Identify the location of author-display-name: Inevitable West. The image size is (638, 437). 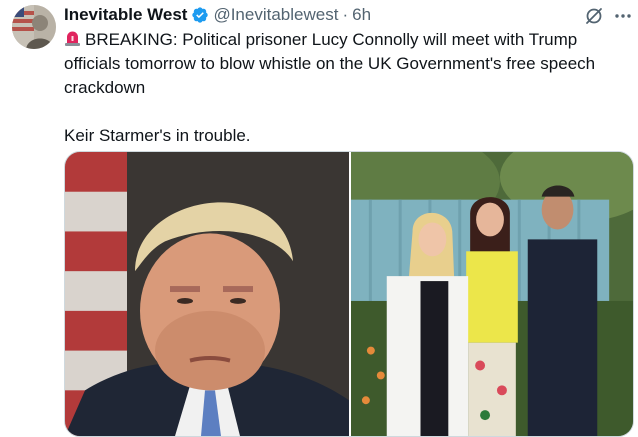
(125, 15).